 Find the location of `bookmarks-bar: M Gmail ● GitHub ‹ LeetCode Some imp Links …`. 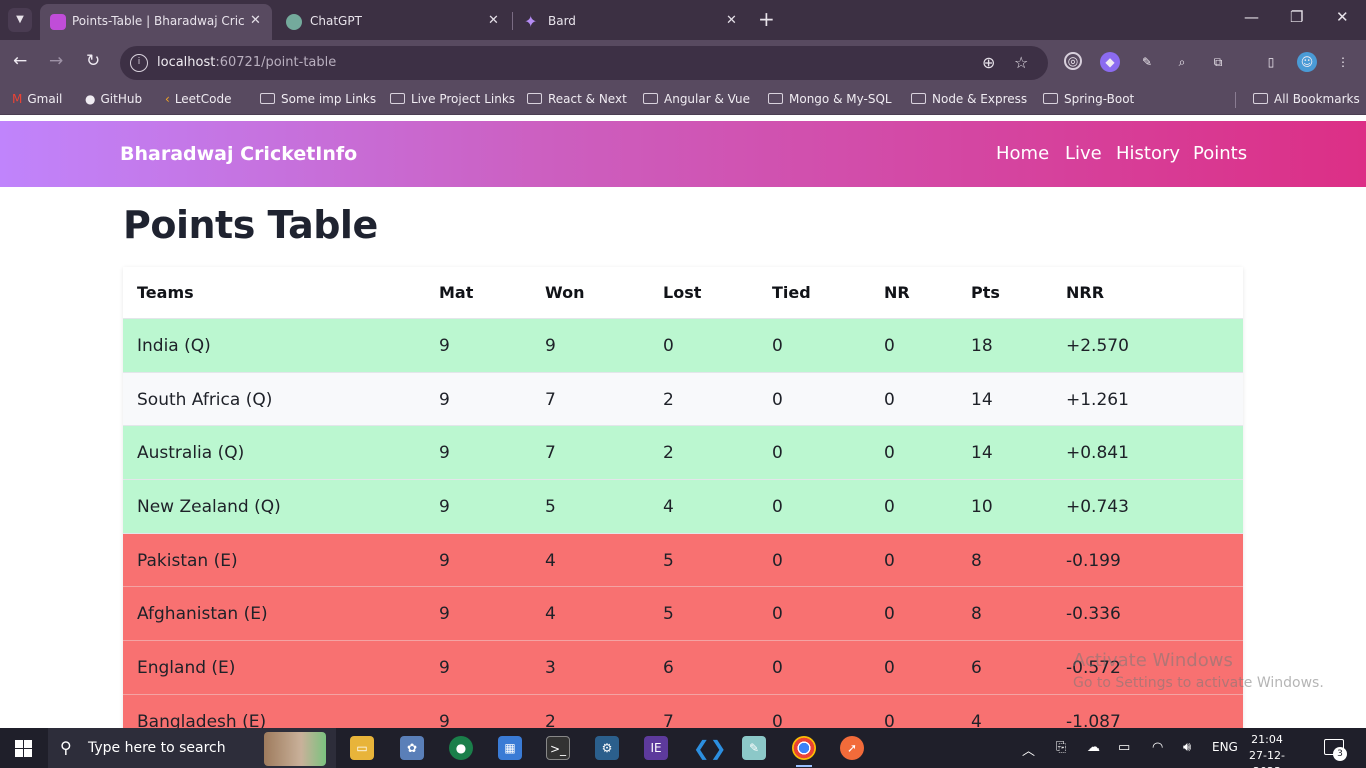

bookmarks-bar: M Gmail ● GitHub ‹ LeetCode Some imp Links … is located at coordinates (683, 100).